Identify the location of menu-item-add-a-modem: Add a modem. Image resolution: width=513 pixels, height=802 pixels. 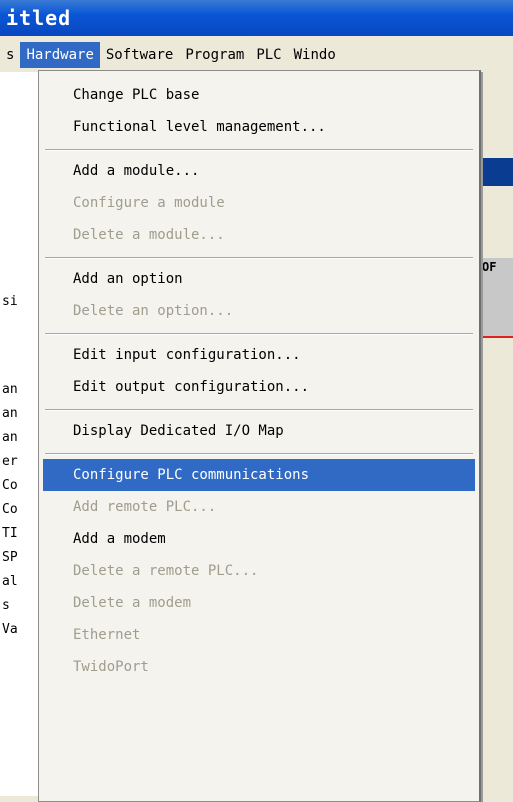
(259, 539).